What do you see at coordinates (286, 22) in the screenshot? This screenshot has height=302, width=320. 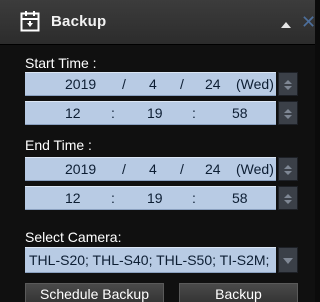 I see `chevron-up-icon` at bounding box center [286, 22].